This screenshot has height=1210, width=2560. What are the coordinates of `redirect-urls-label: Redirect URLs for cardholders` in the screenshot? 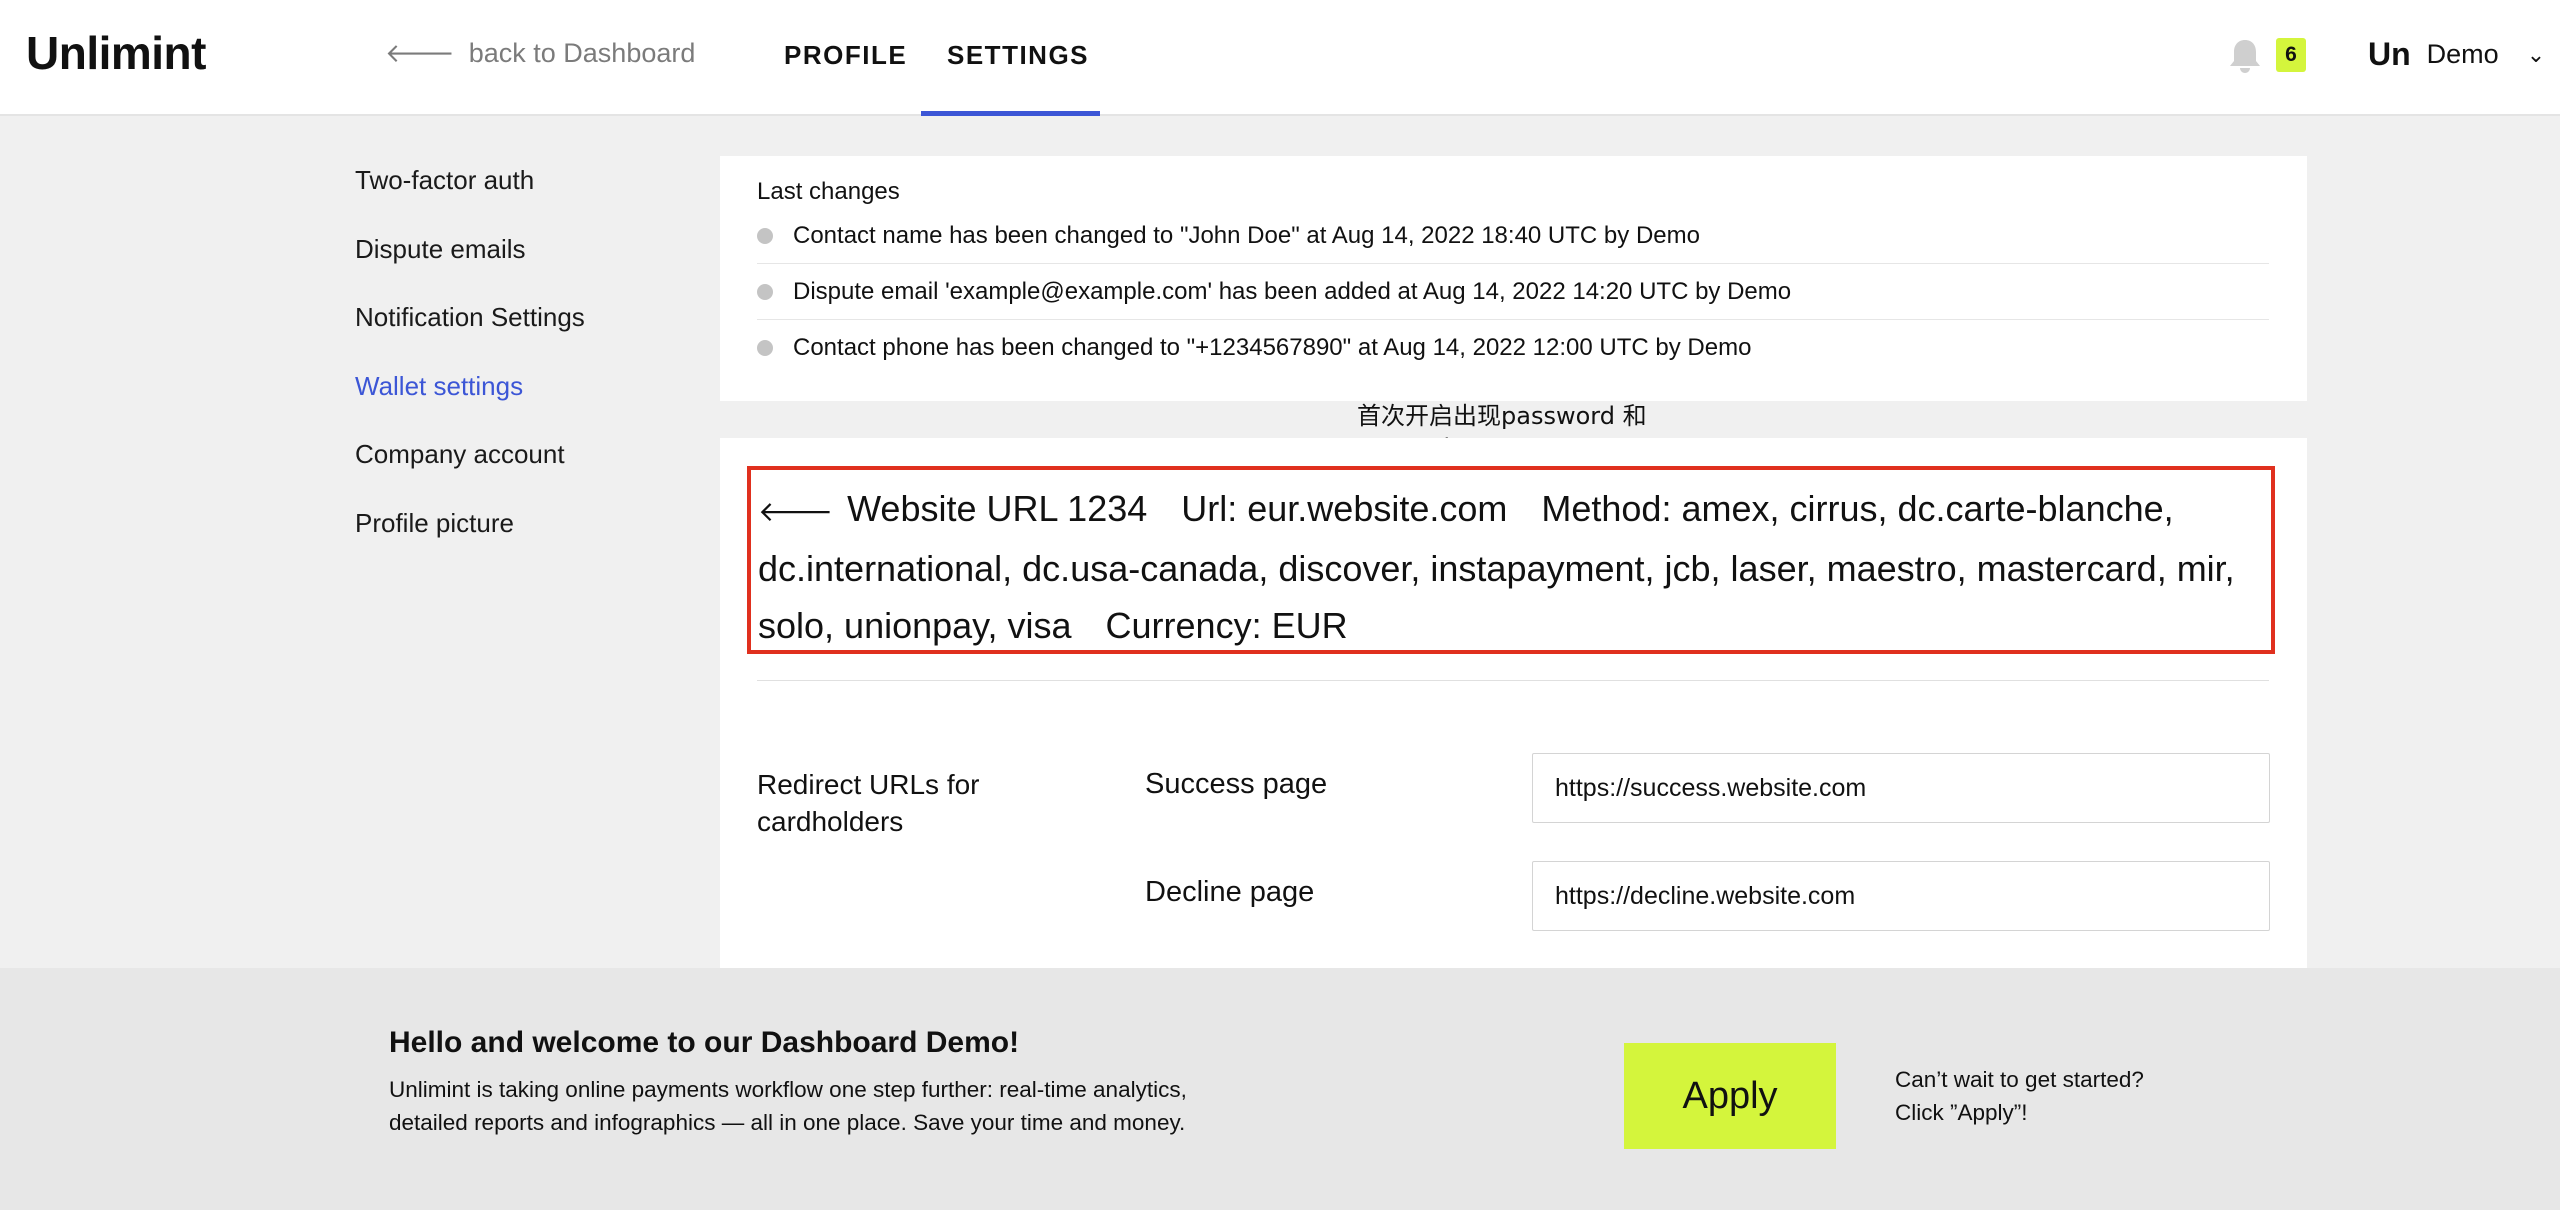 It's located at (868, 803).